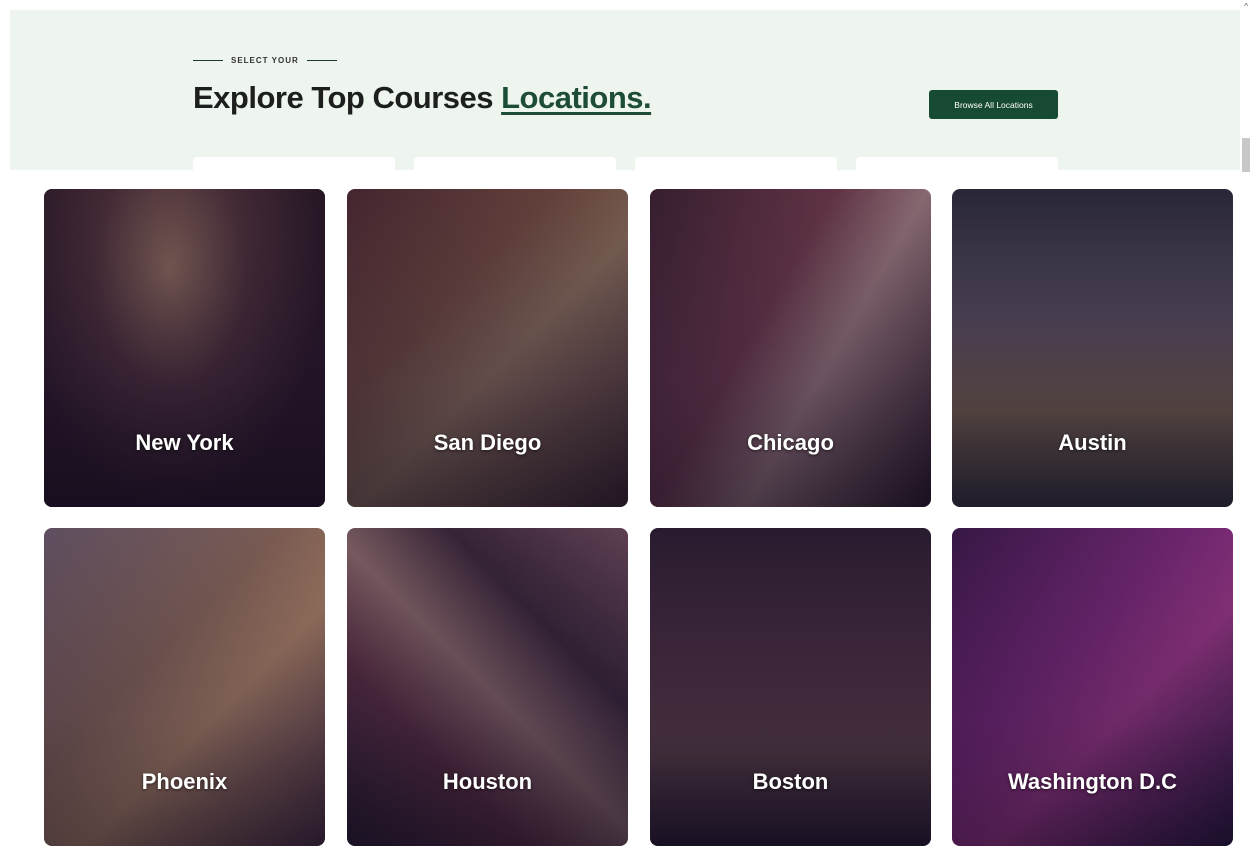 Image resolution: width=1252 pixels, height=846 pixels. What do you see at coordinates (1246, 6) in the screenshot?
I see `scroll-up-arrow-icon: ^` at bounding box center [1246, 6].